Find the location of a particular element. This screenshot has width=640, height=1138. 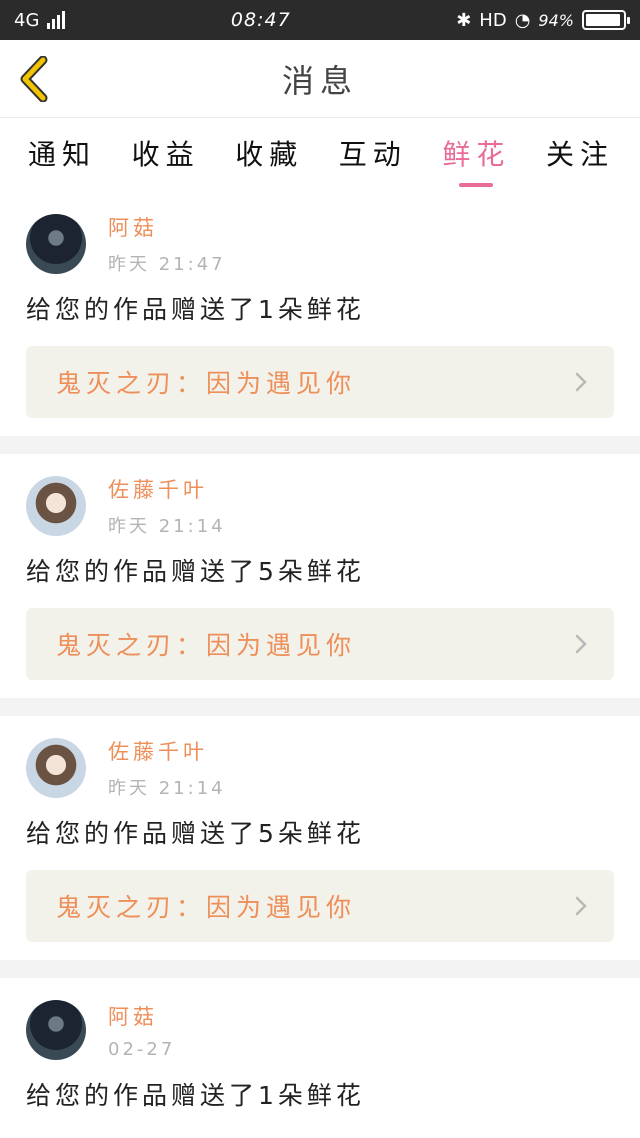

message-card: 阿菇 02-27 给您的作品赠送了1朵鲜花 is located at coordinates (320, 1057).